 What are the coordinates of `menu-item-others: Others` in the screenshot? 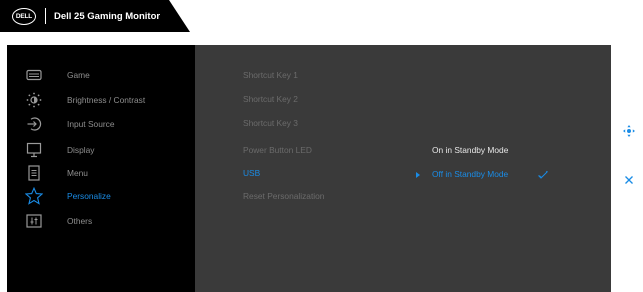 It's located at (101, 221).